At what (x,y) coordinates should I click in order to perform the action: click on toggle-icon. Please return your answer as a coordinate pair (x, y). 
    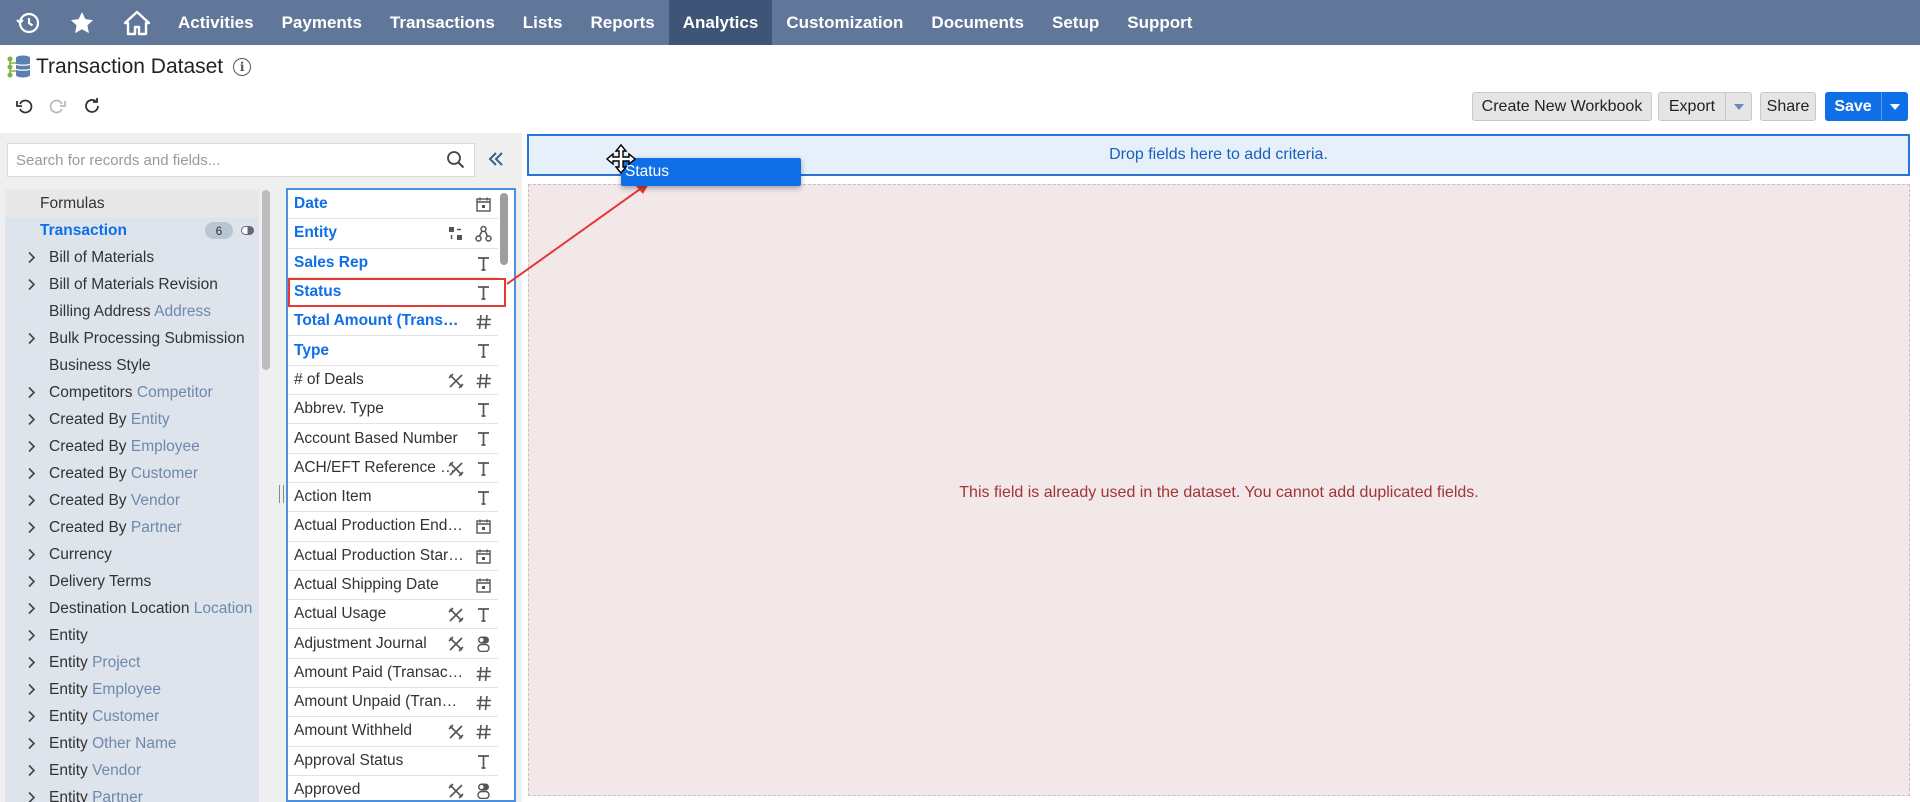
    Looking at the image, I should click on (247, 230).